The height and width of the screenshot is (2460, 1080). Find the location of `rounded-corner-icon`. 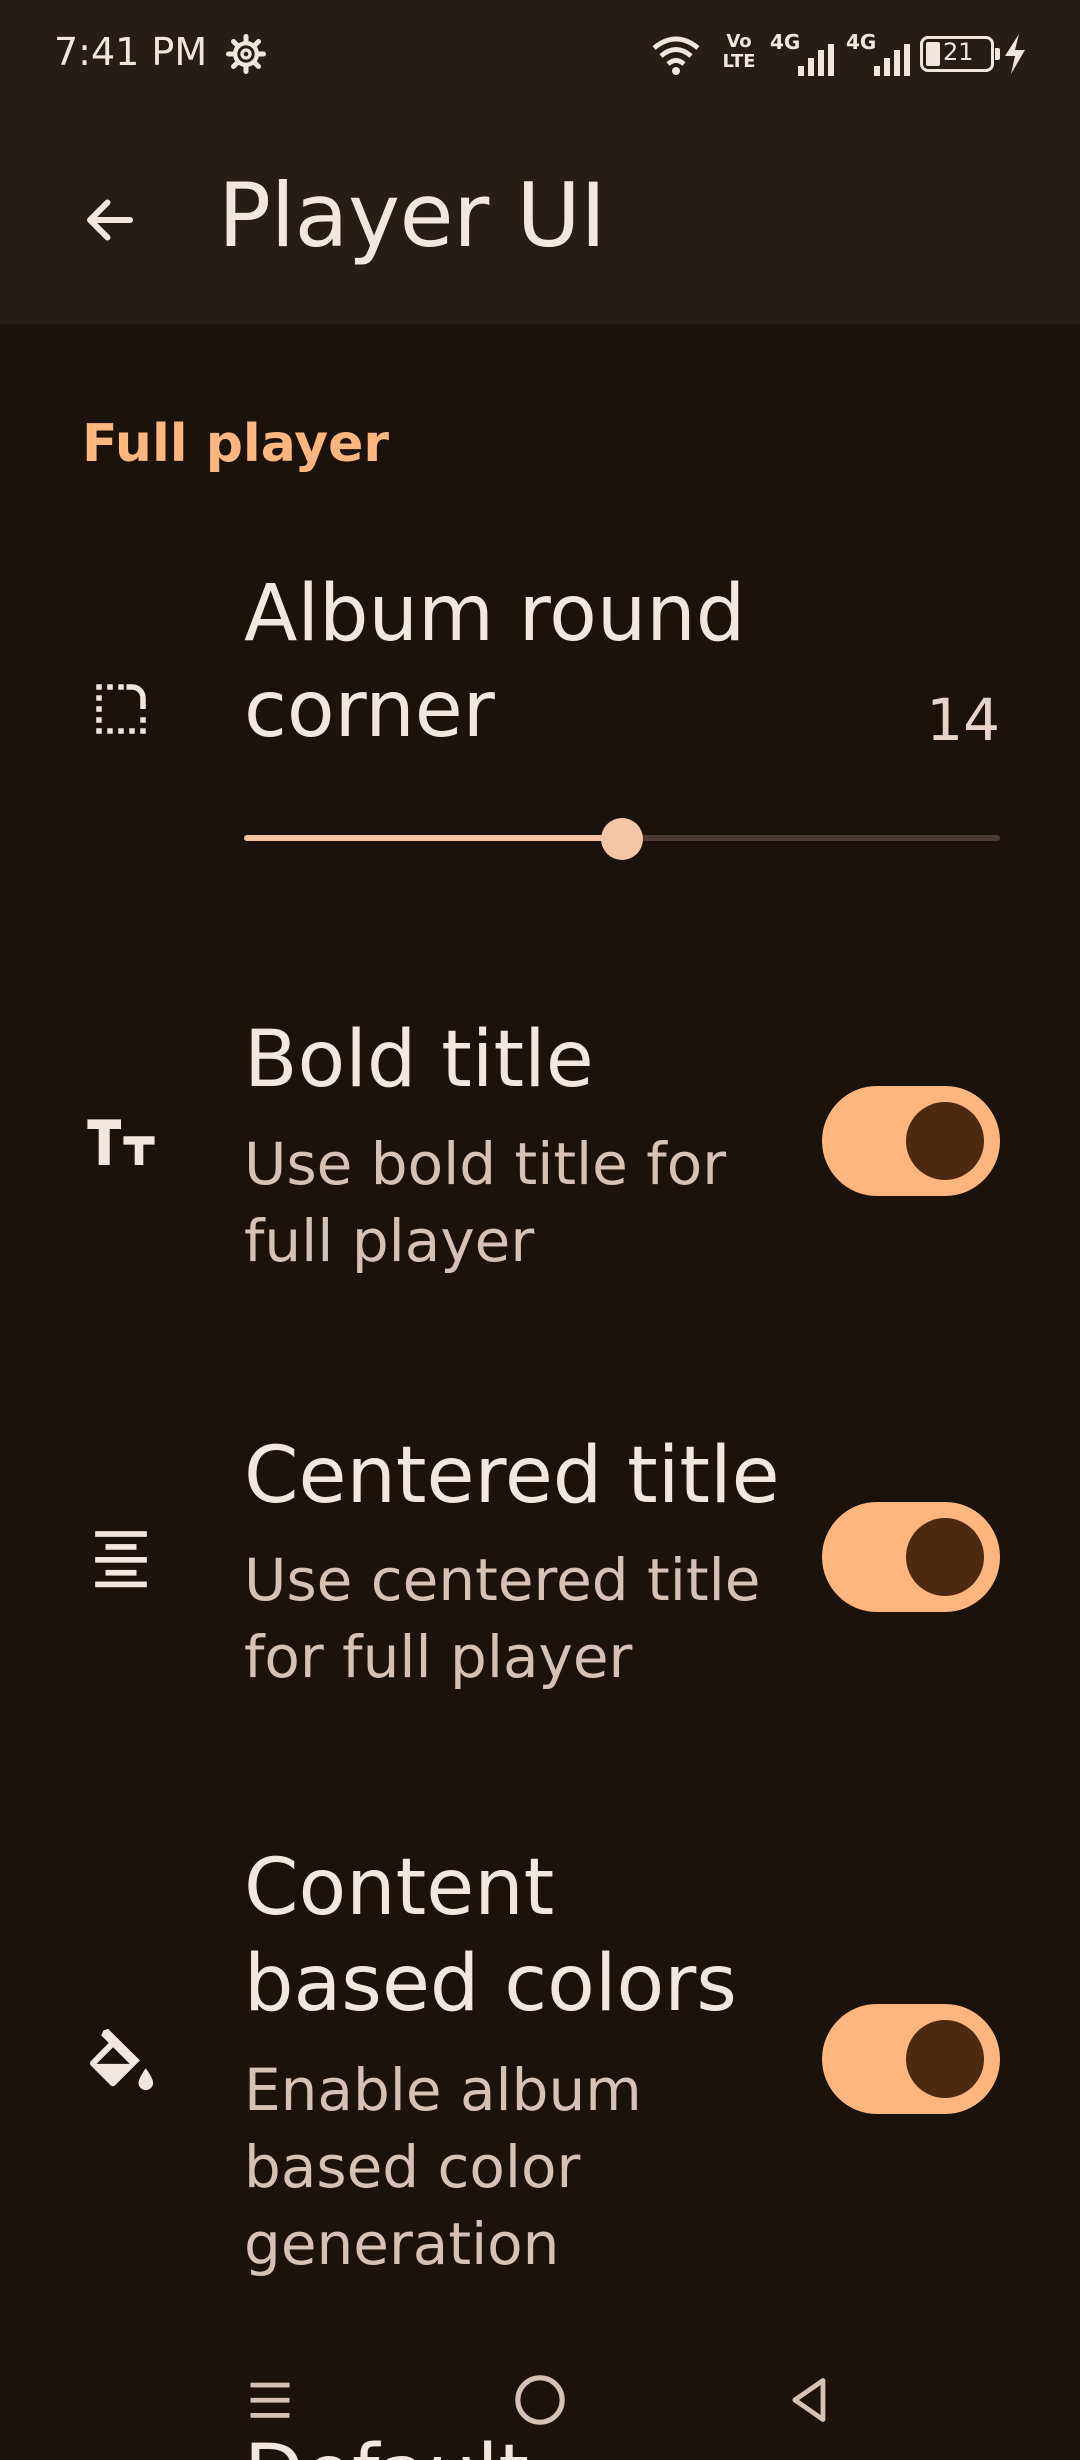

rounded-corner-icon is located at coordinates (121, 709).